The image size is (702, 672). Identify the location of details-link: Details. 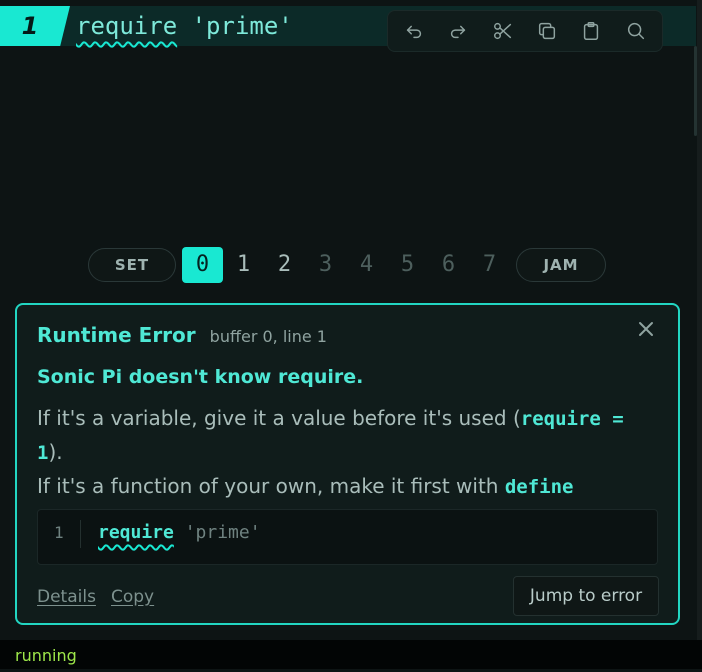
(66, 597).